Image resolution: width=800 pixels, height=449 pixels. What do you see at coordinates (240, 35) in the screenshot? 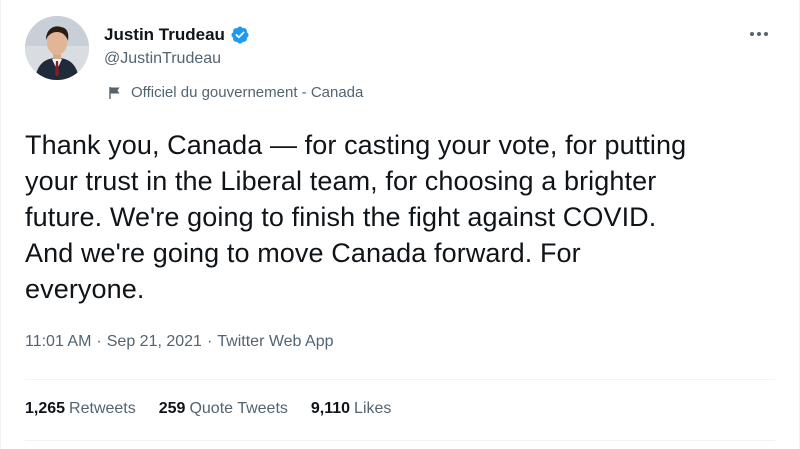
I see `verified-badge-icon` at bounding box center [240, 35].